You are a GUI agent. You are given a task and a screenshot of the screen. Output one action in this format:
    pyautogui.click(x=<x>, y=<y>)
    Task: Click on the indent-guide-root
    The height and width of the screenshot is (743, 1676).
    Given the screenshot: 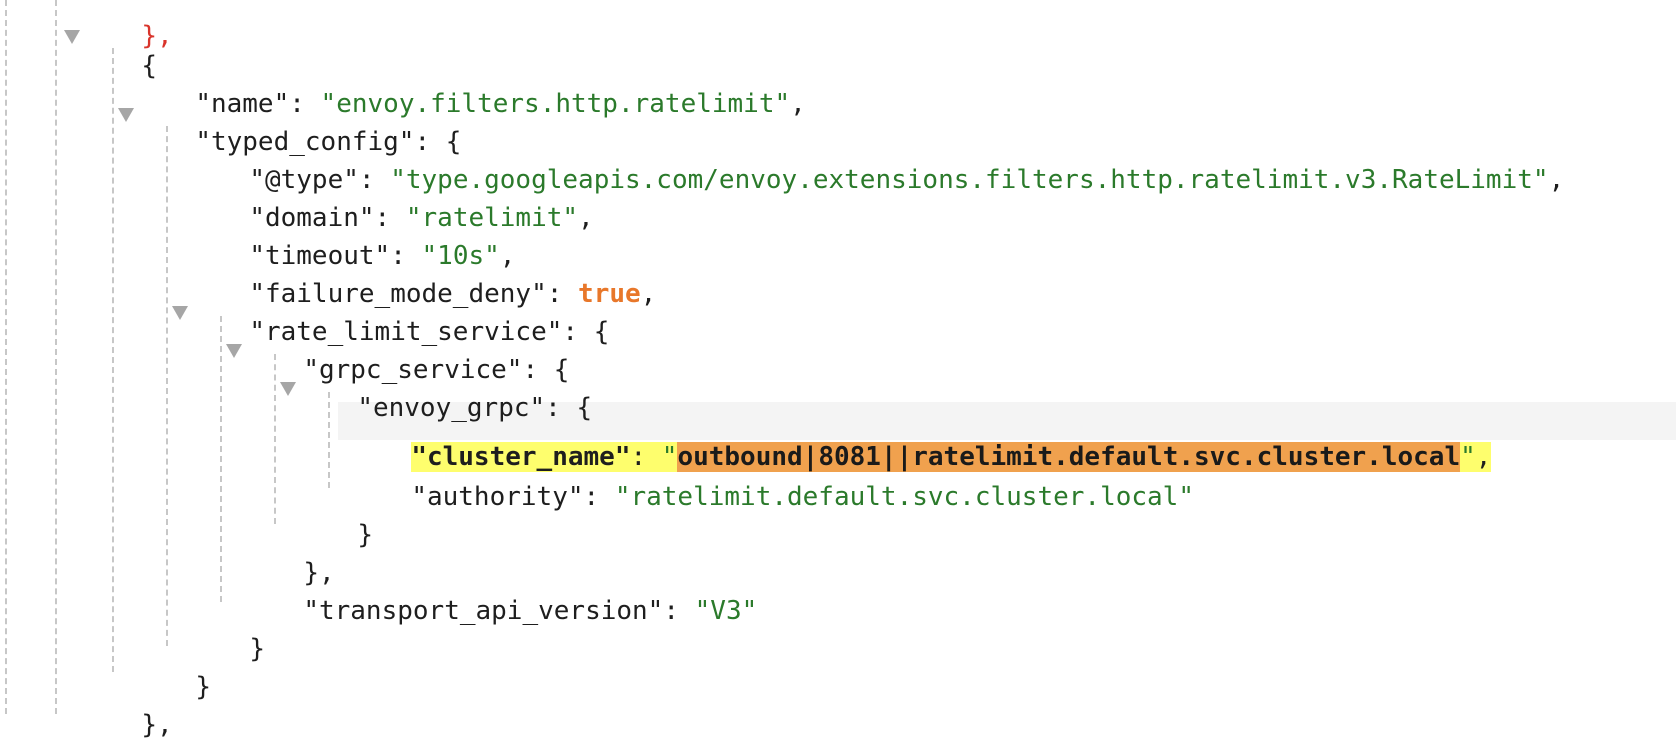 What is the action you would take?
    pyautogui.click(x=6, y=357)
    